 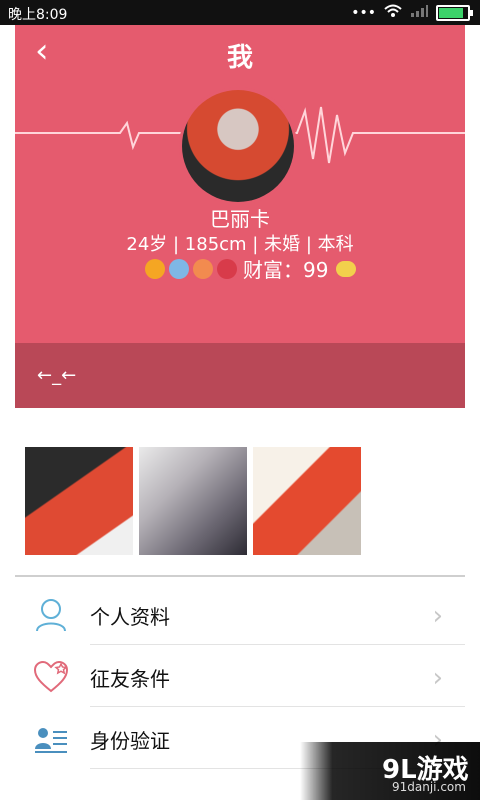 I want to click on coin-icon, so click(x=346, y=268).